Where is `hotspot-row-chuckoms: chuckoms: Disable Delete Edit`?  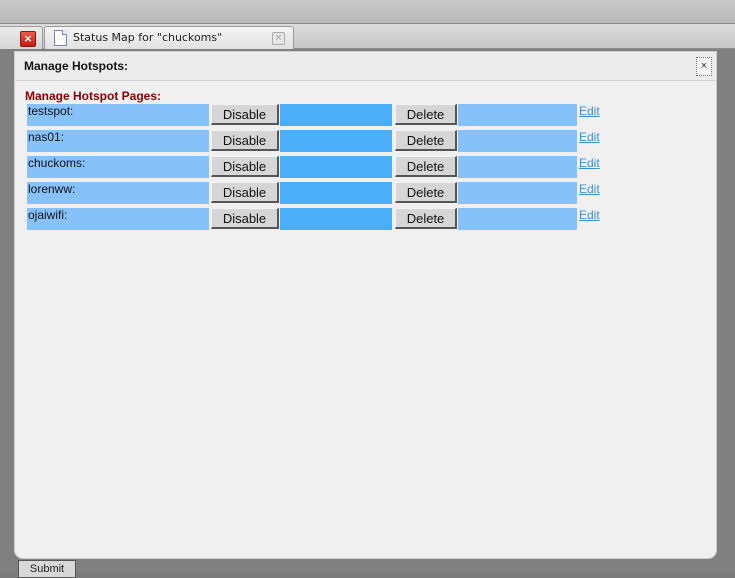
hotspot-row-chuckoms: chuckoms: Disable Delete Edit is located at coordinates (327, 169).